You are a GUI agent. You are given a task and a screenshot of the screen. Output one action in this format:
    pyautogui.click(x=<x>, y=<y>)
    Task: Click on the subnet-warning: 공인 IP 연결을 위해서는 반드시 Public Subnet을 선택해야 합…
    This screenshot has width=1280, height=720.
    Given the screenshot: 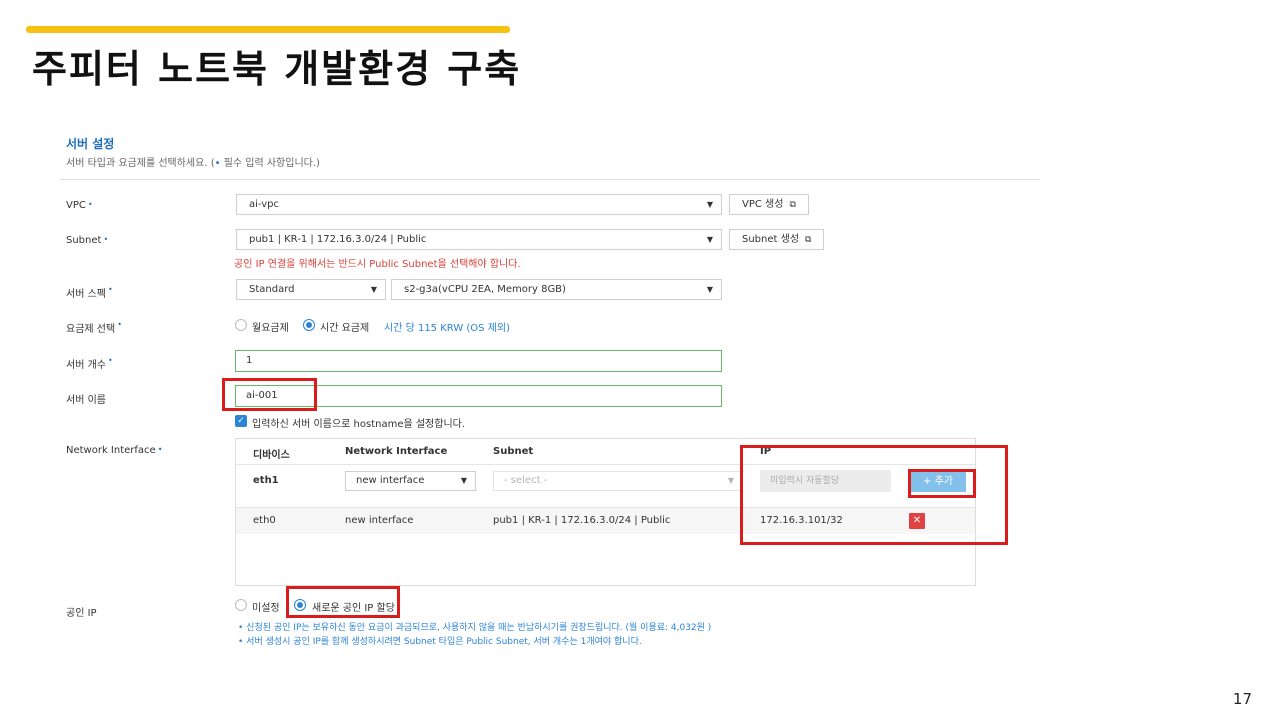 What is the action you would take?
    pyautogui.click(x=377, y=264)
    